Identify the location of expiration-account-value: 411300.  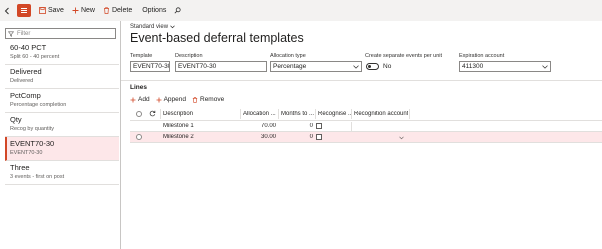
(473, 66).